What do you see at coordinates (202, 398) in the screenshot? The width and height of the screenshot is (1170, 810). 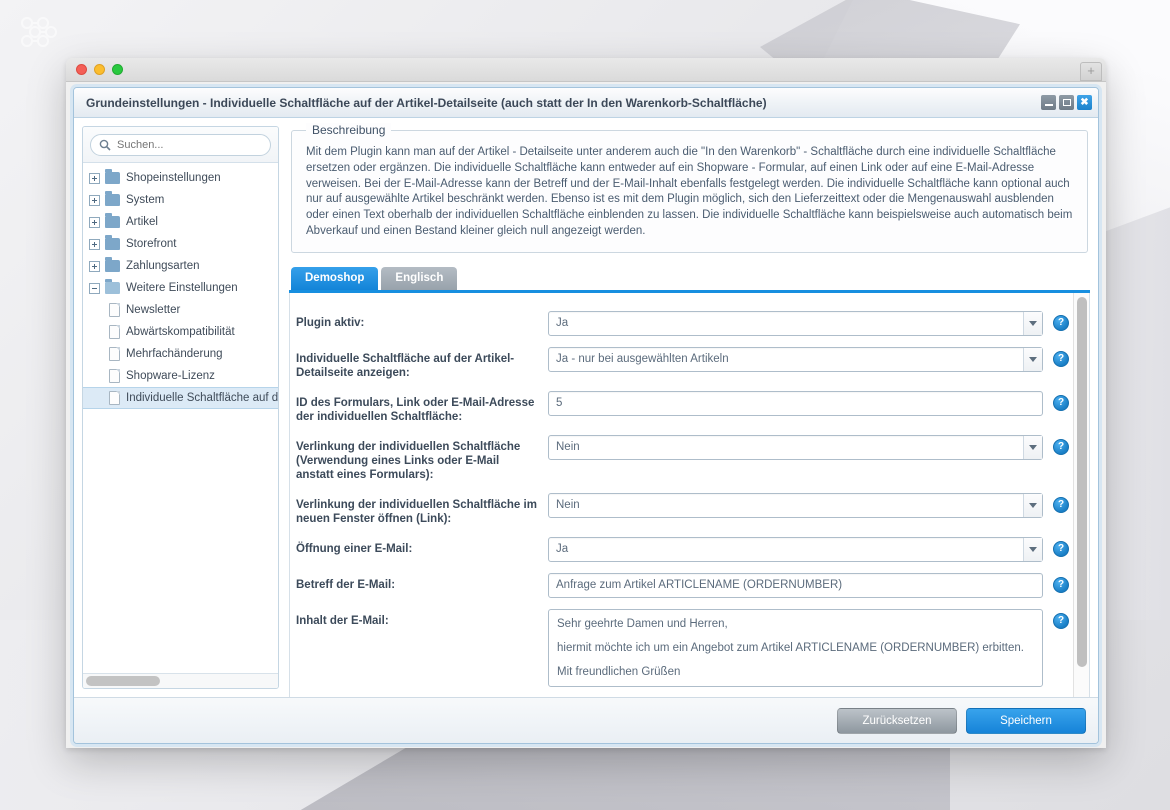 I see `tree-item-label: Individuelle Schaltfläche auf de` at bounding box center [202, 398].